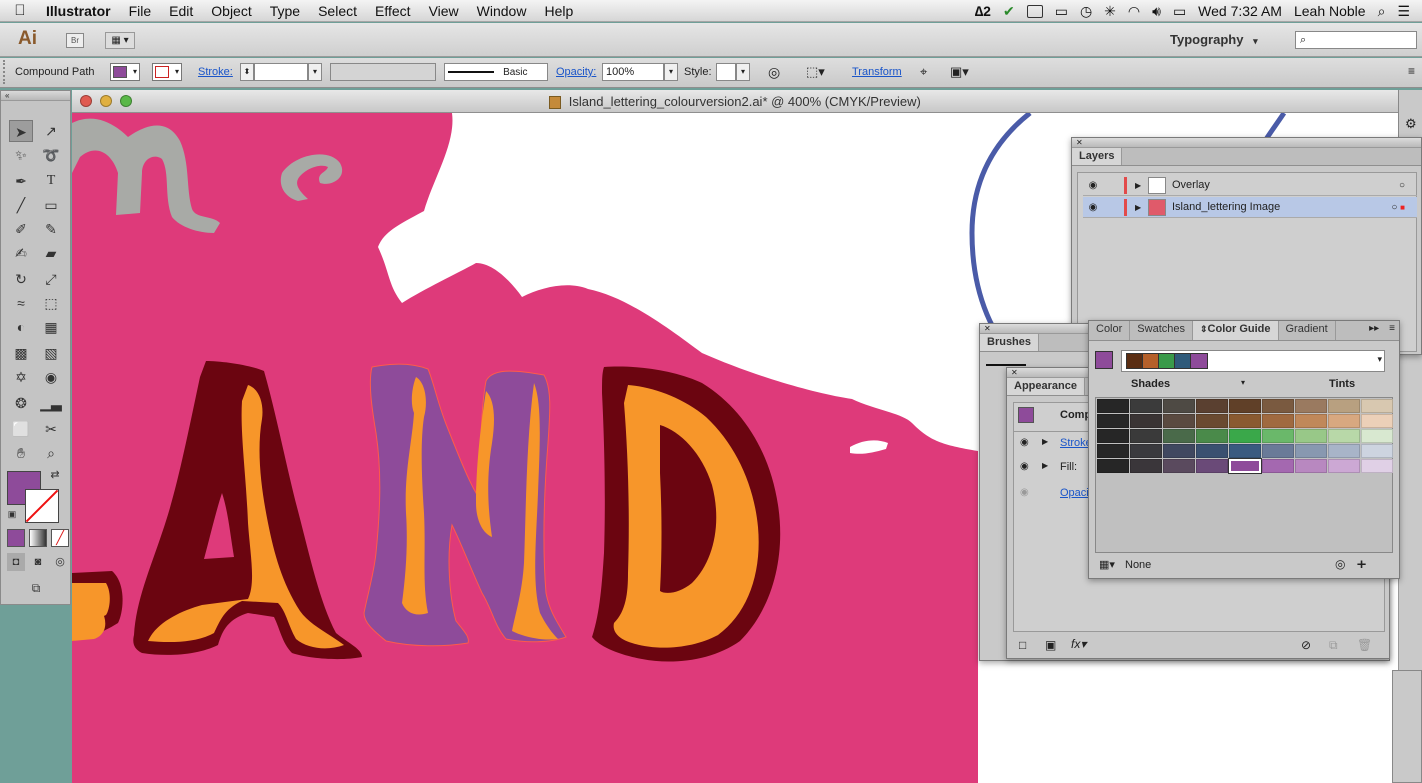 This screenshot has height=783, width=1422. What do you see at coordinates (120, 40) in the screenshot?
I see `arrange-documents-button: ▦ ▾` at bounding box center [120, 40].